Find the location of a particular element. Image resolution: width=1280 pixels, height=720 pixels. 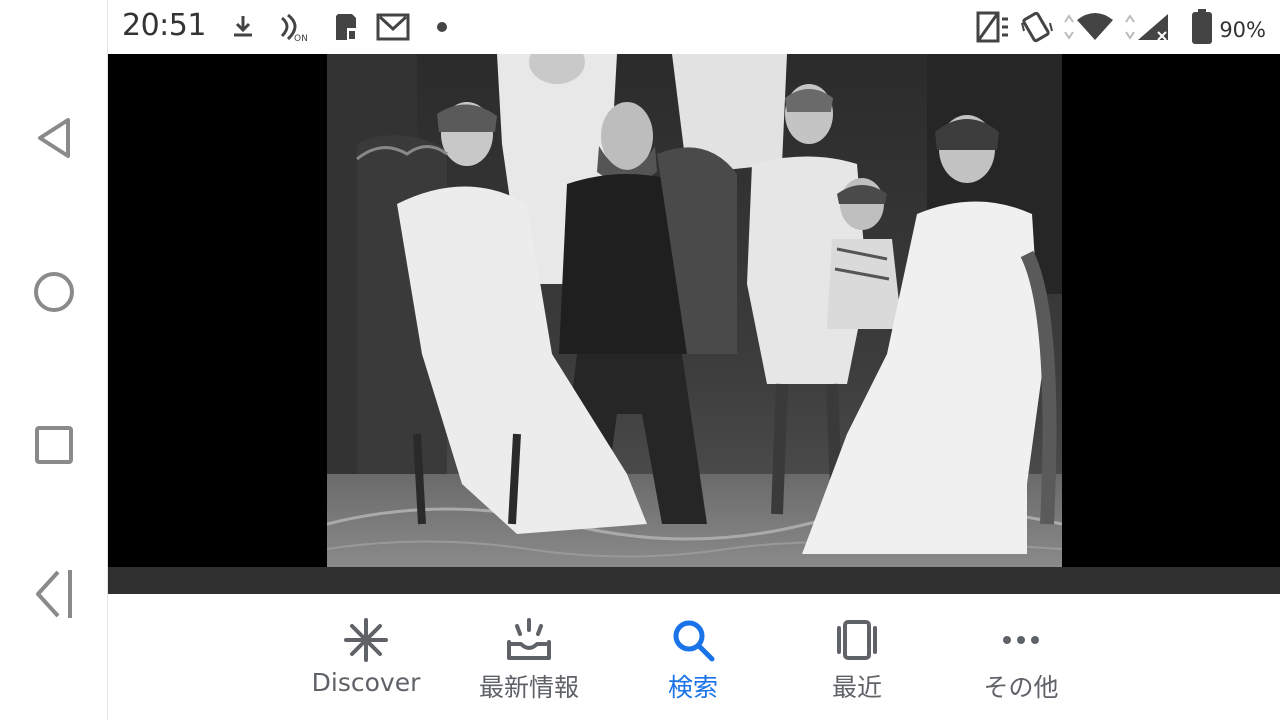

side-panel-icon is located at coordinates (54, 594).